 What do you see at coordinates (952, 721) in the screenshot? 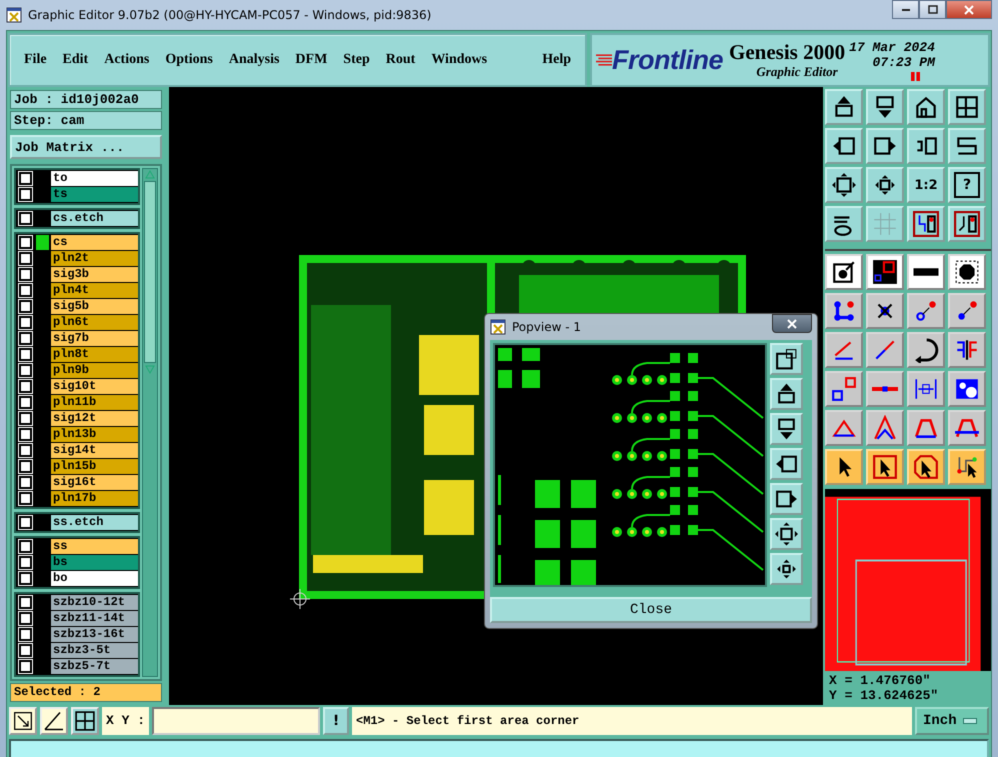
I see `units-dropdown: Inch` at bounding box center [952, 721].